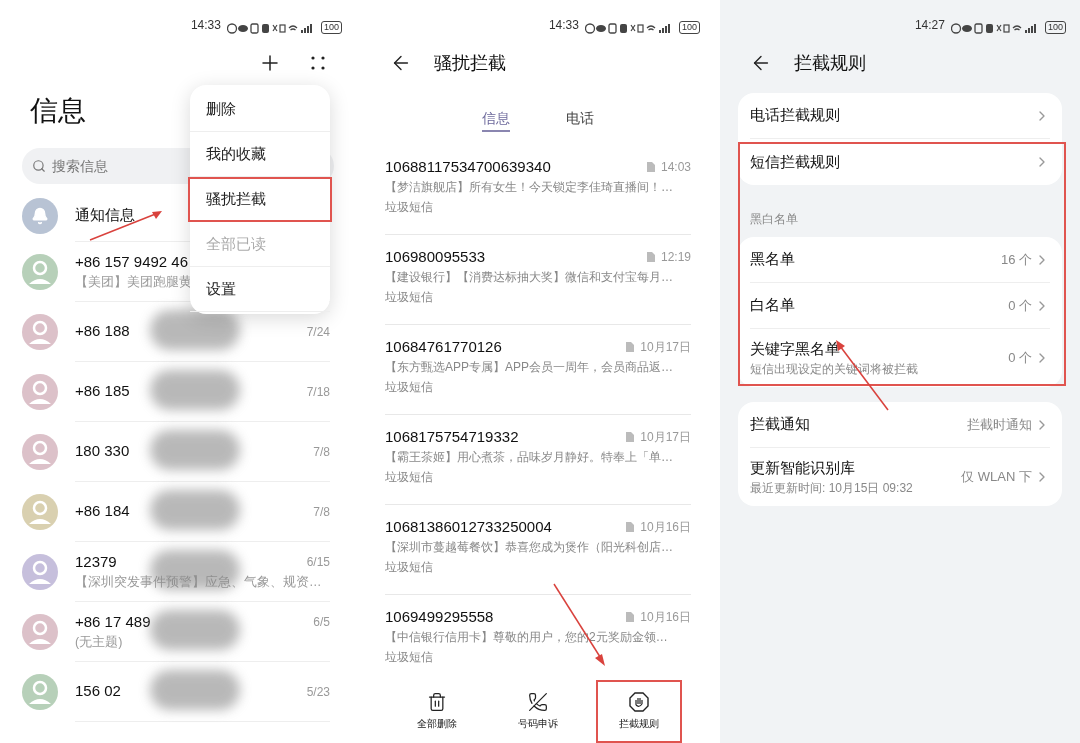  What do you see at coordinates (321, 623) in the screenshot?
I see `message-date: 6/5` at bounding box center [321, 623].